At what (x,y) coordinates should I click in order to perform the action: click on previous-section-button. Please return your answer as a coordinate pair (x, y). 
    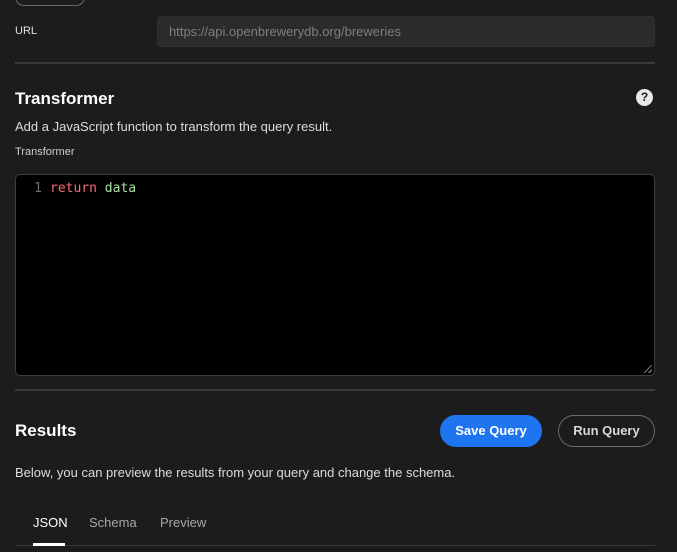
    Looking at the image, I should click on (50, 3).